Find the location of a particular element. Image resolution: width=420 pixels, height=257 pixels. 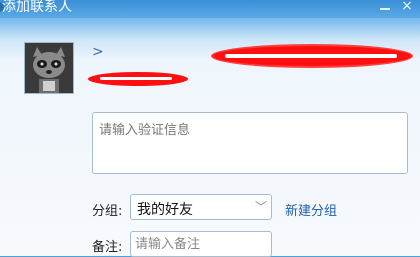

window-title: 添加联系人 is located at coordinates (37, 7).